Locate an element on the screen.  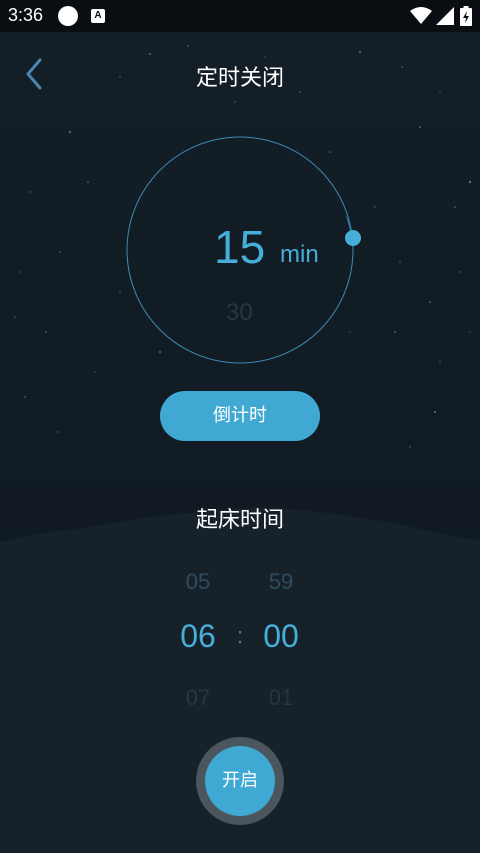
battery-icon is located at coordinates (466, 16).